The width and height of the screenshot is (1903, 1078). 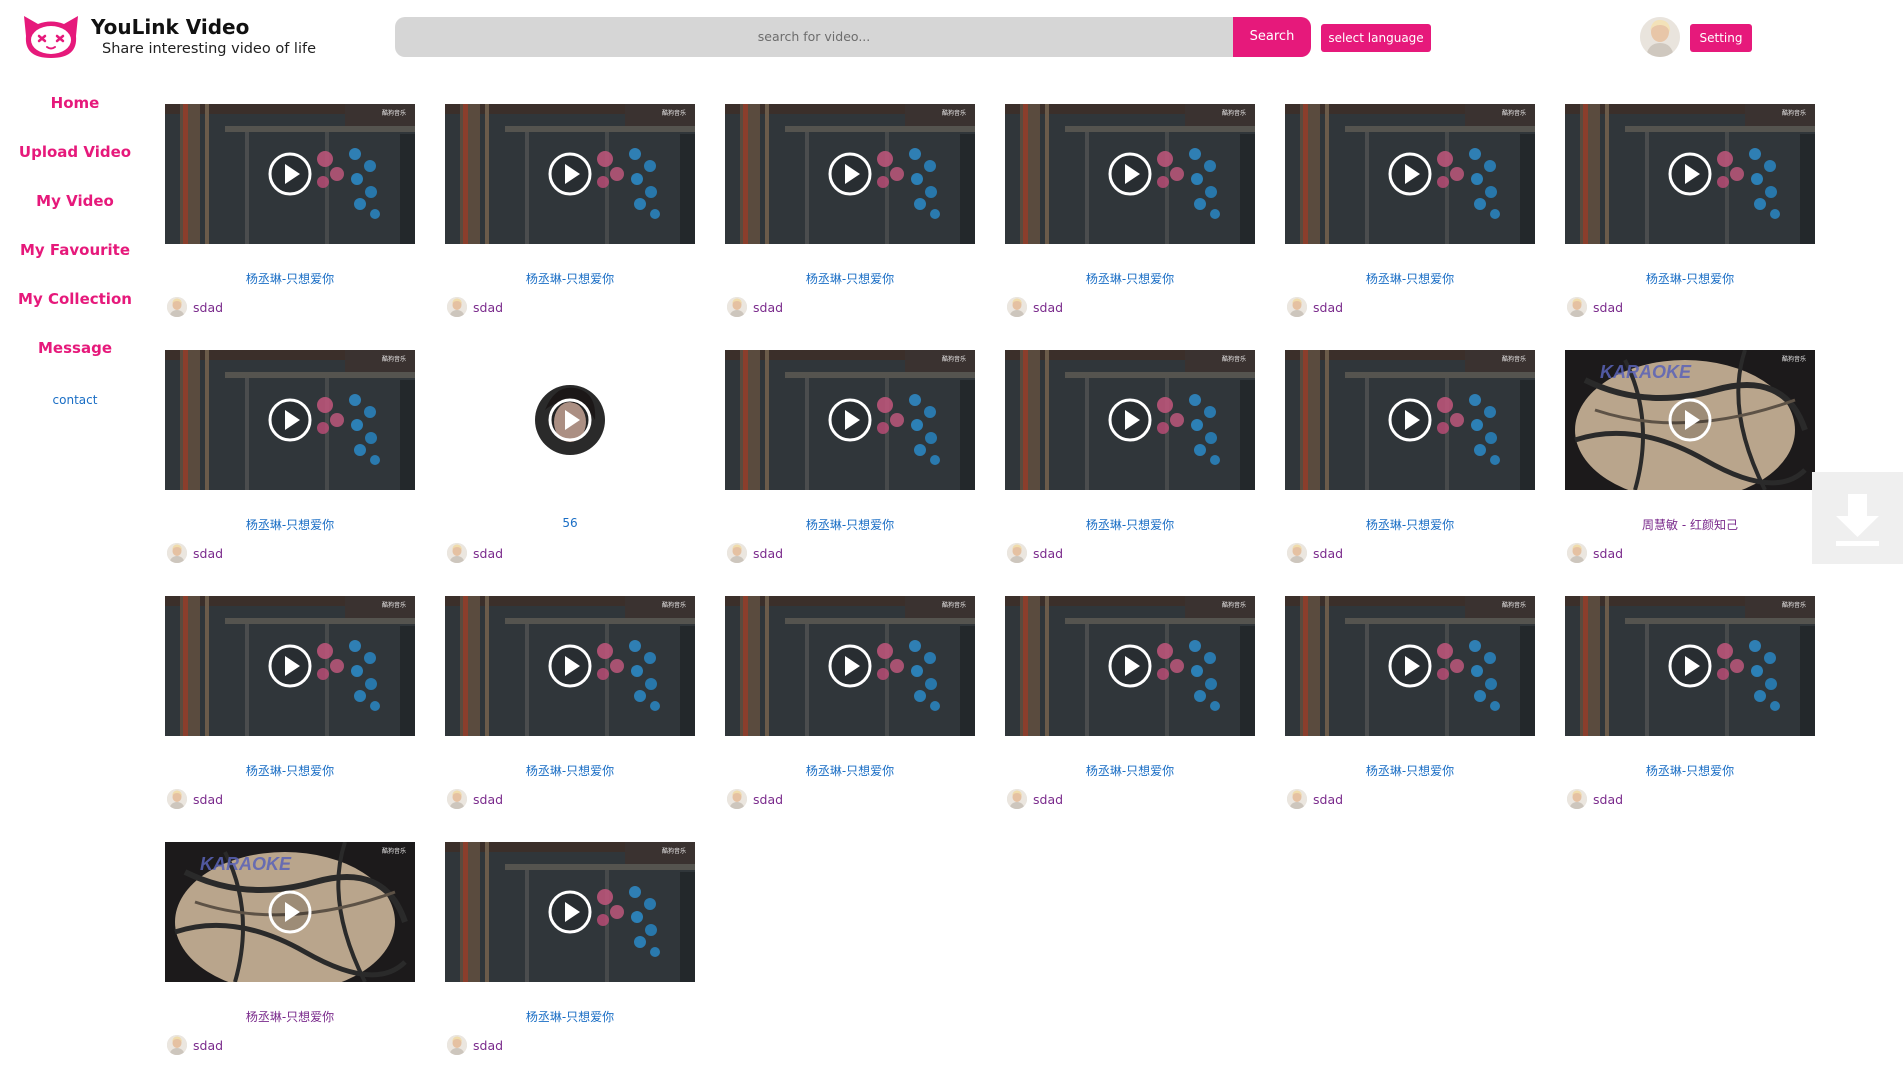 What do you see at coordinates (75, 201) in the screenshot?
I see `sidebar-item-my-video: My Video` at bounding box center [75, 201].